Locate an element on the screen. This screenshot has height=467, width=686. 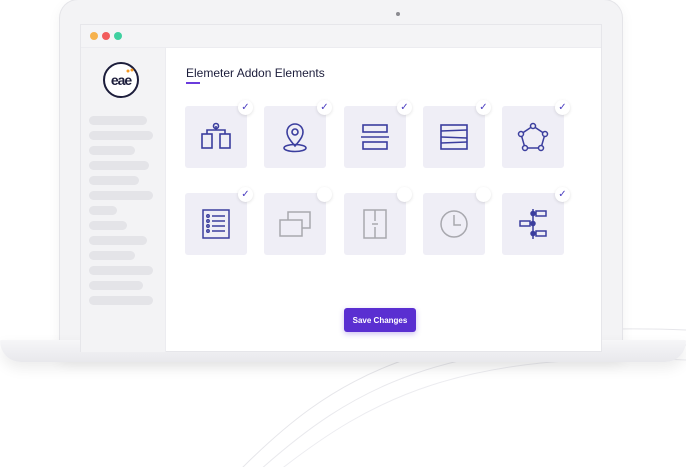
horizontal-split-icon is located at coordinates (375, 137).